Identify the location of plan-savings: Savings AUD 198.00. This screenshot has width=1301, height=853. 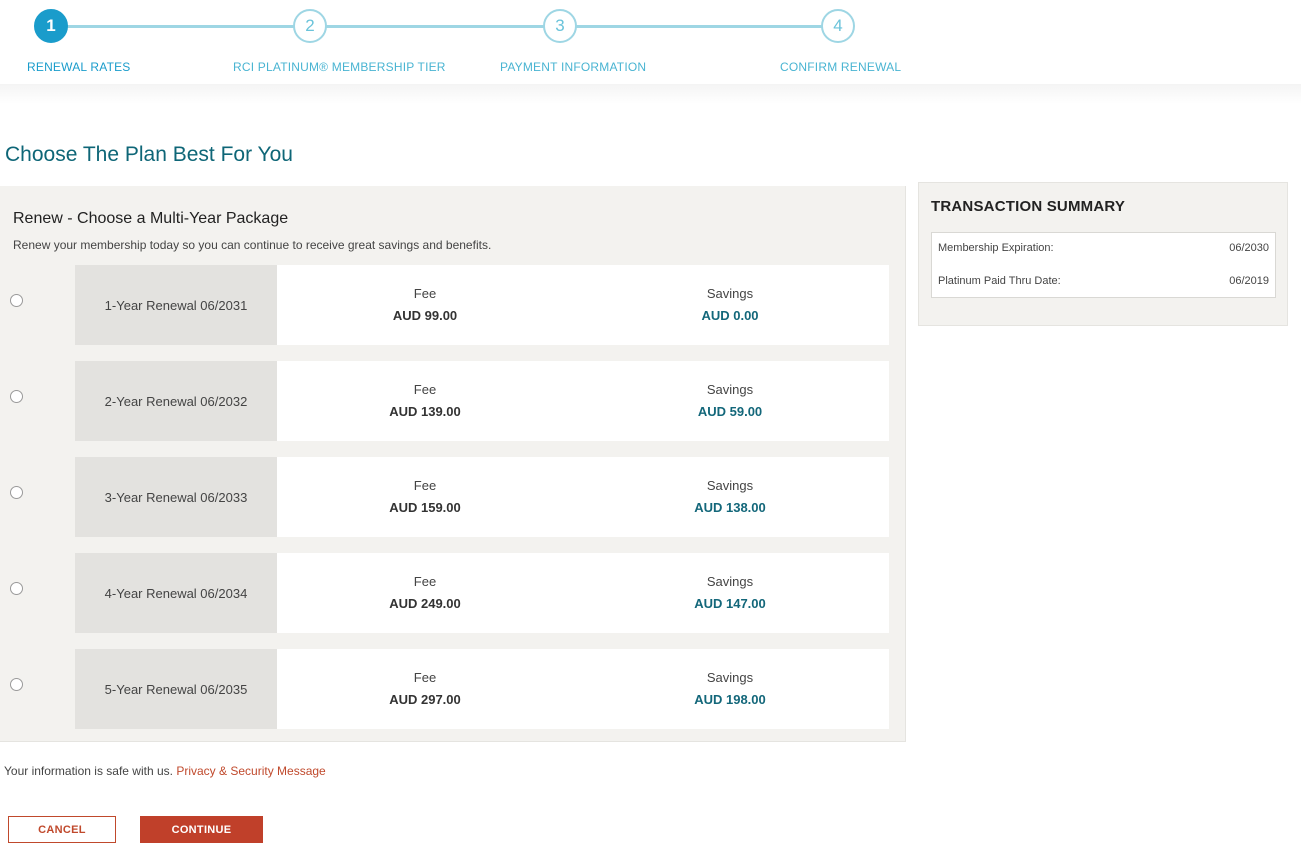
(730, 689).